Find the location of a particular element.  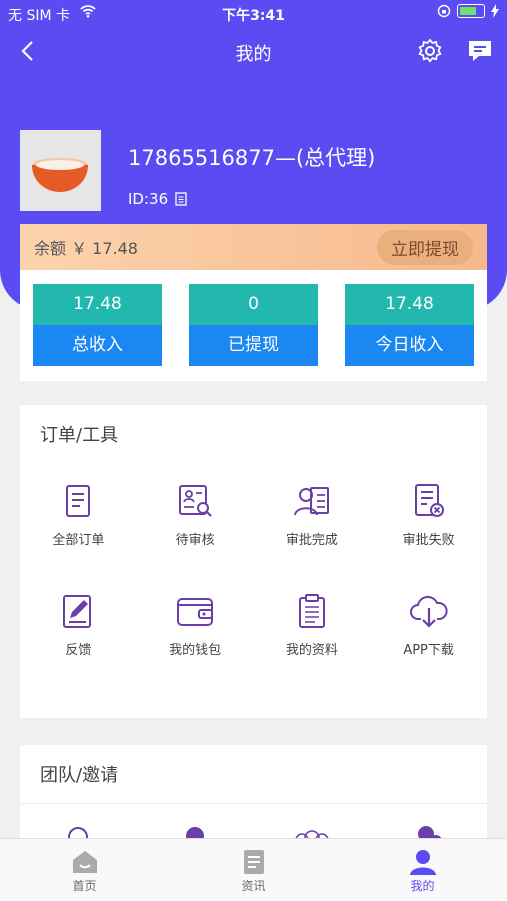

document-x-icon is located at coordinates (429, 500).